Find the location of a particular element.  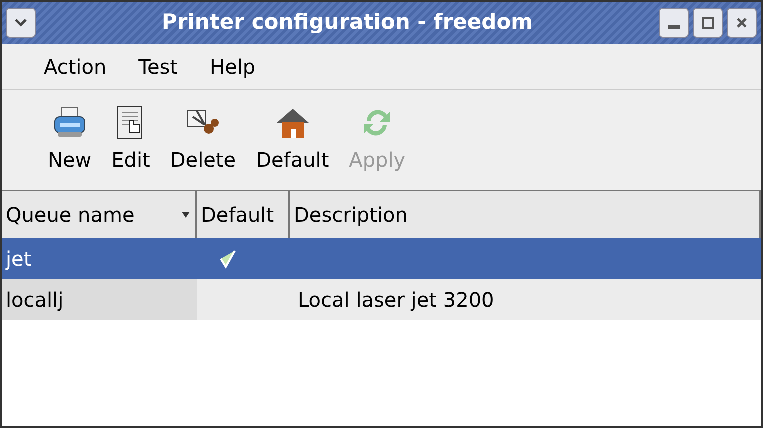

table-row: locallj Local laser jet 3200 is located at coordinates (381, 299).